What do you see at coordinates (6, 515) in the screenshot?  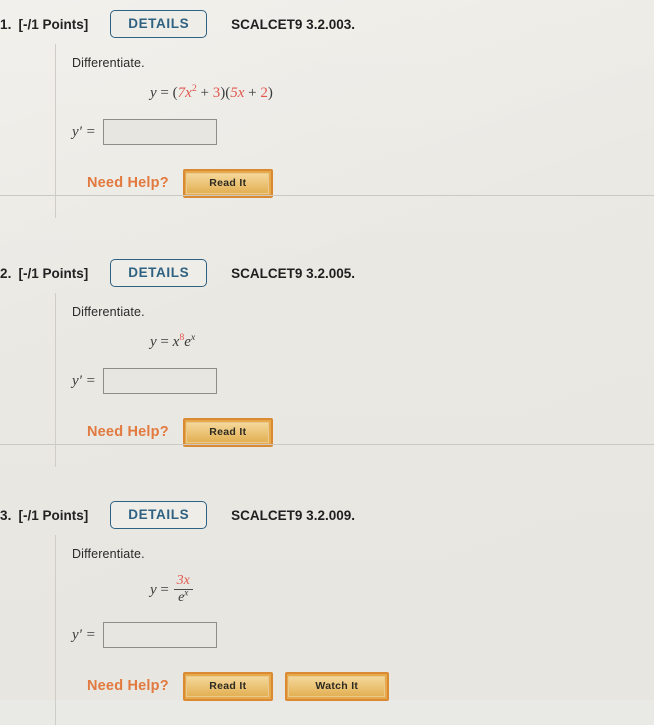 I see `question-number-3: 3.` at bounding box center [6, 515].